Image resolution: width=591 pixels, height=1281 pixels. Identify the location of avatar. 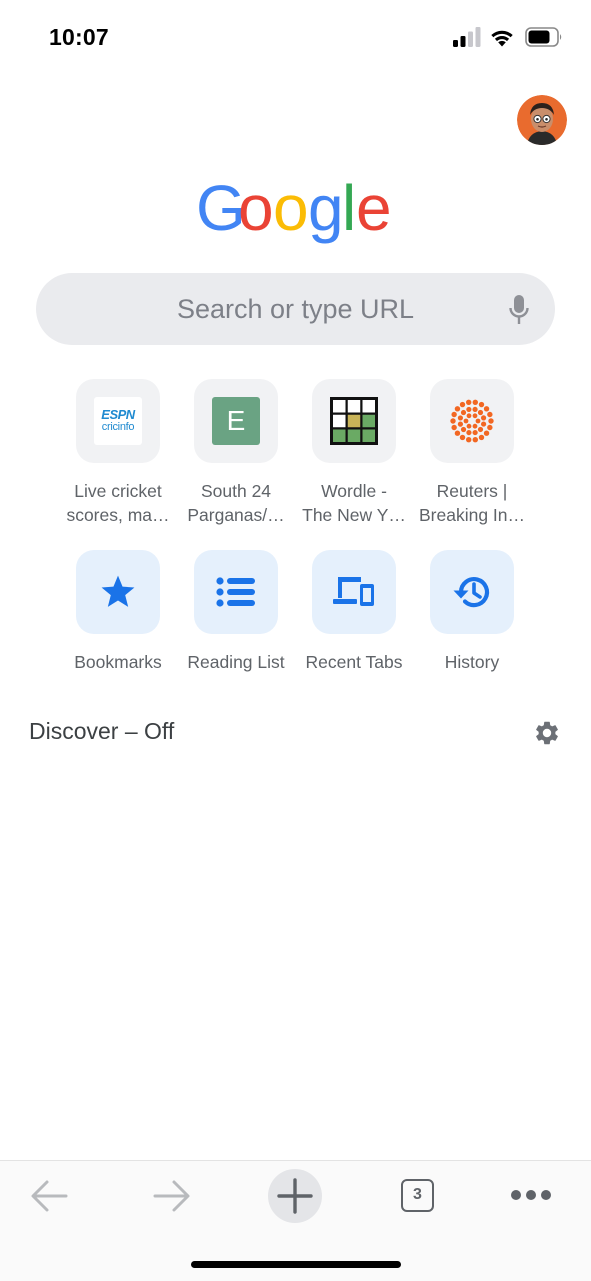
(542, 120).